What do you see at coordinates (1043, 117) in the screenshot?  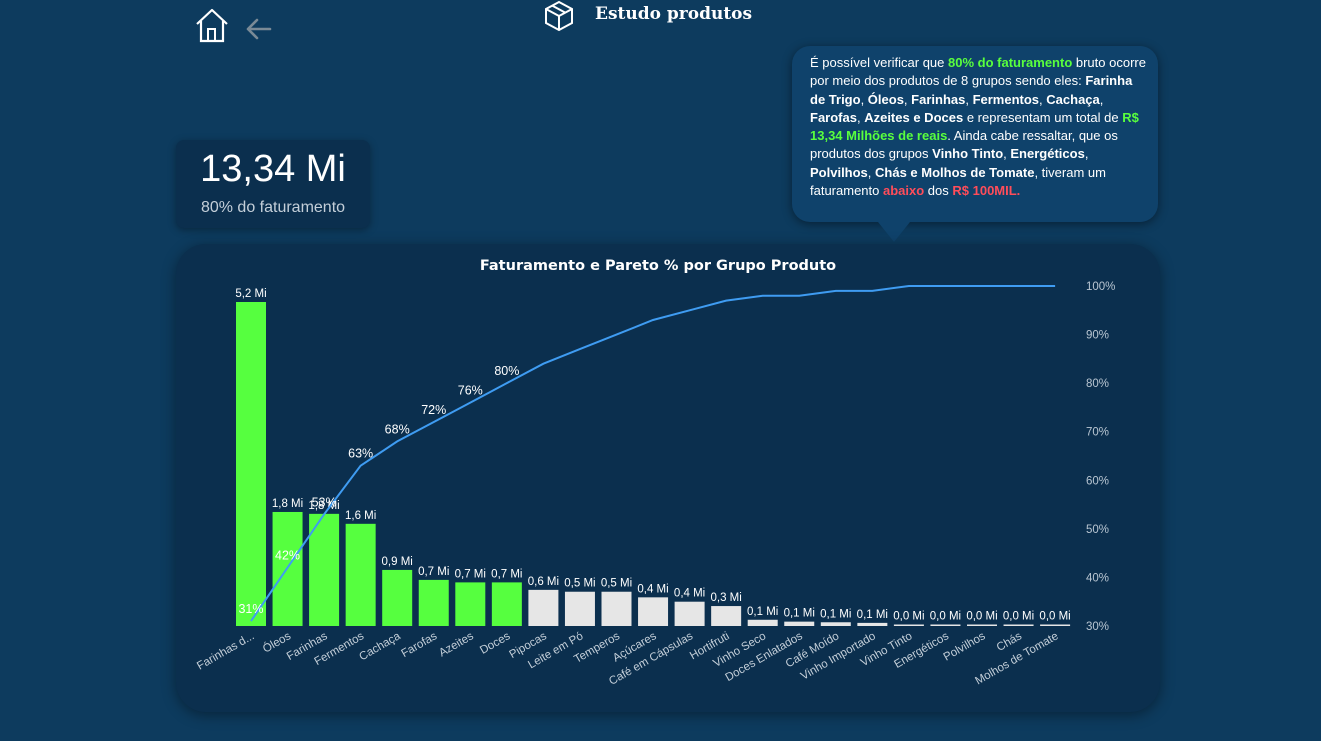 I see `note-text: e representam um total de` at bounding box center [1043, 117].